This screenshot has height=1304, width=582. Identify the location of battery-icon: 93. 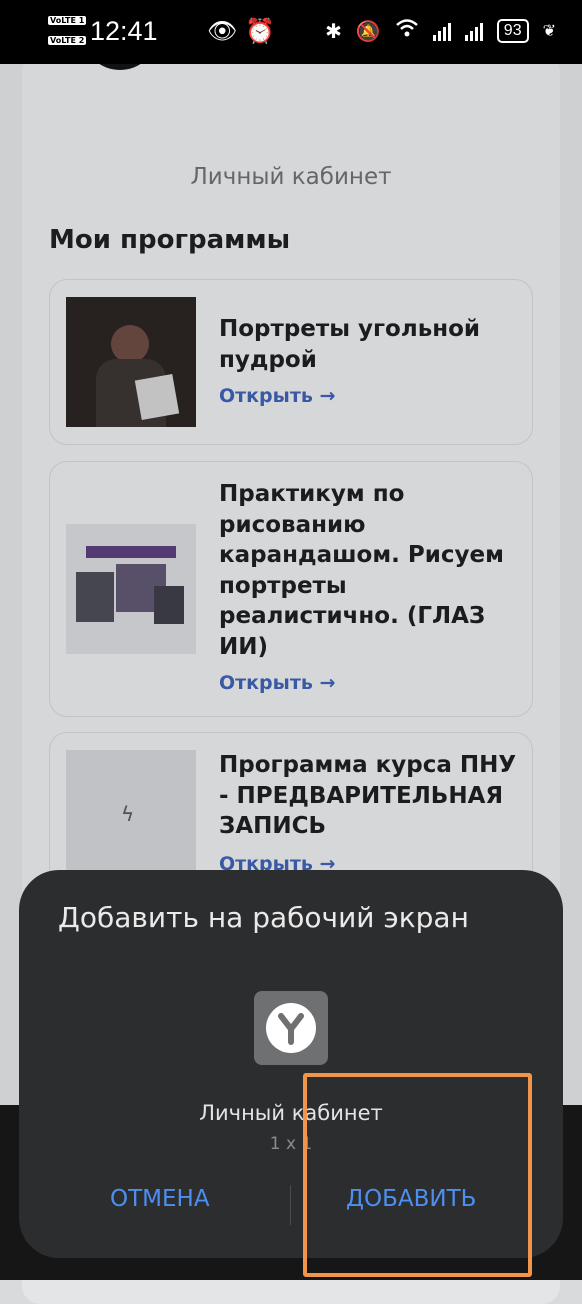
(512, 30).